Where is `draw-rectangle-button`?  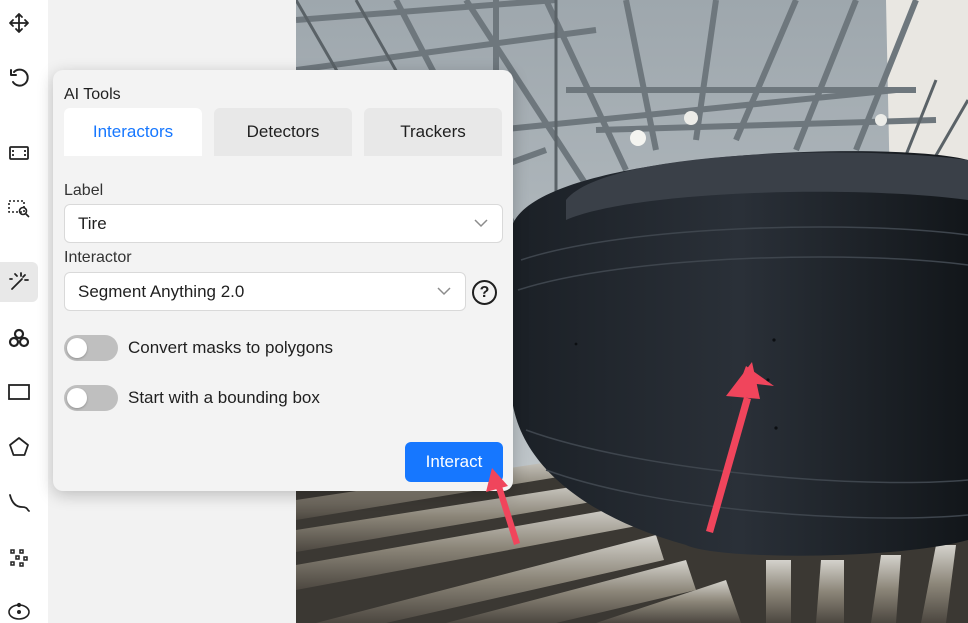
draw-rectangle-button is located at coordinates (19, 392).